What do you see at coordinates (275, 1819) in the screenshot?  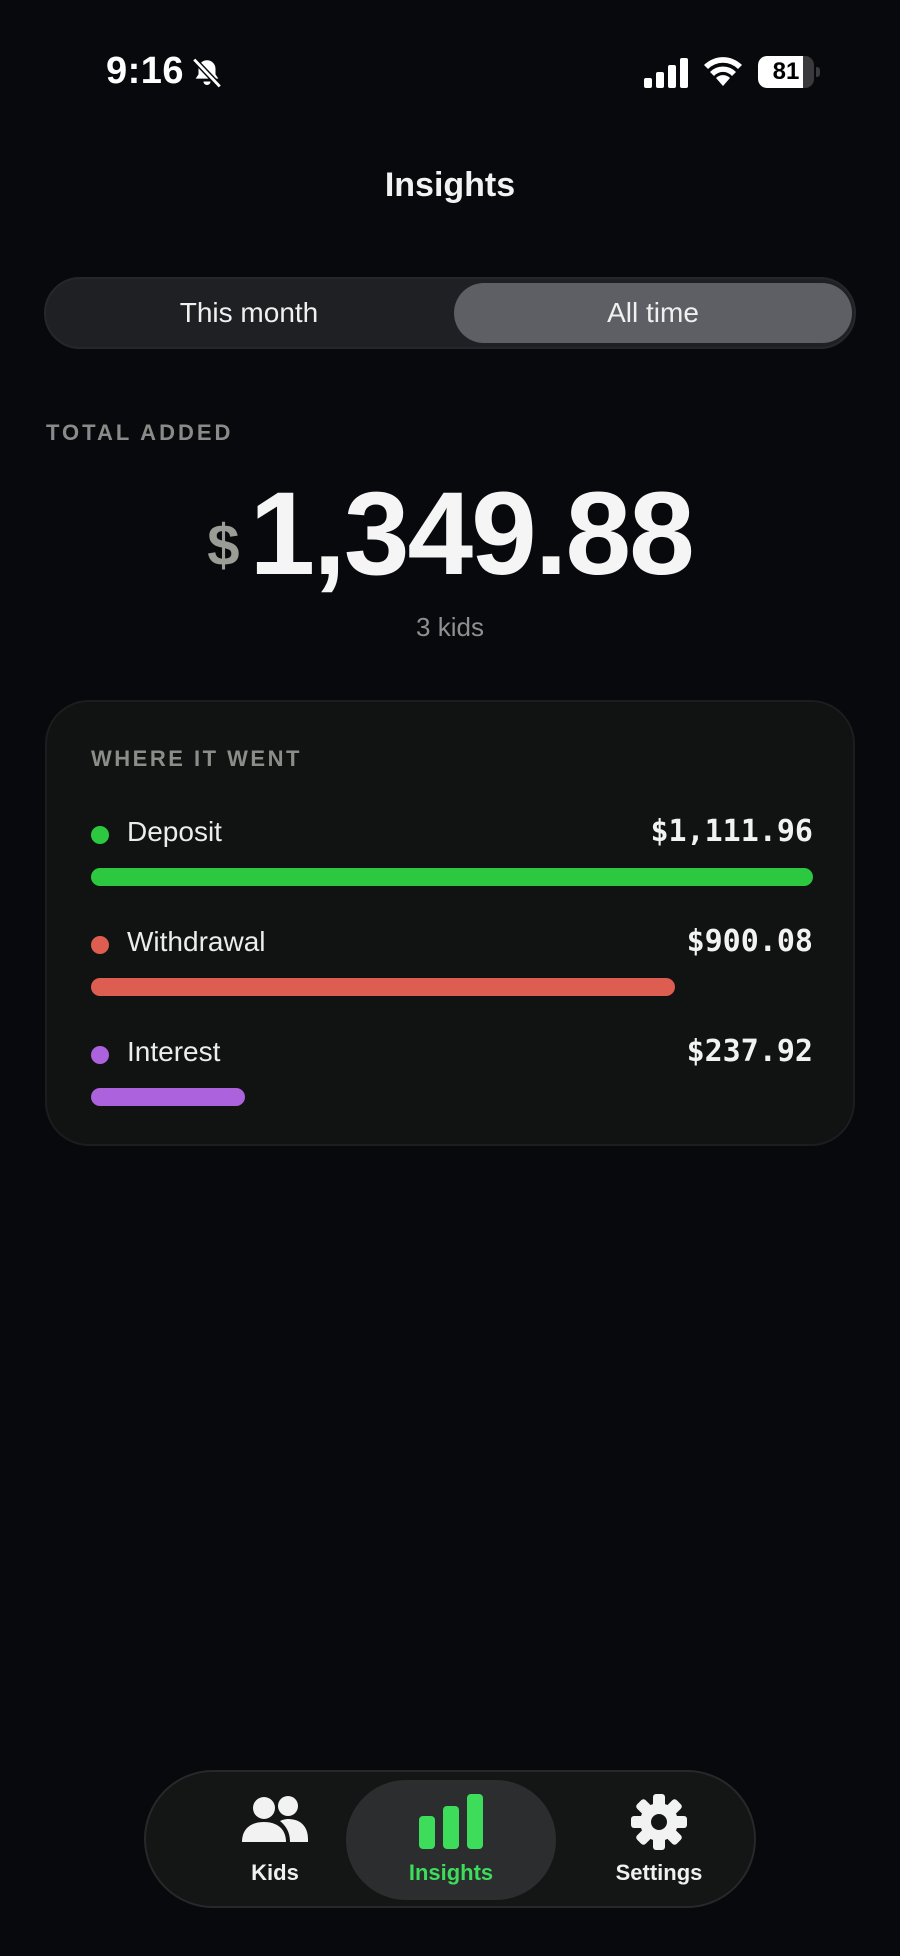 I see `people-icon` at bounding box center [275, 1819].